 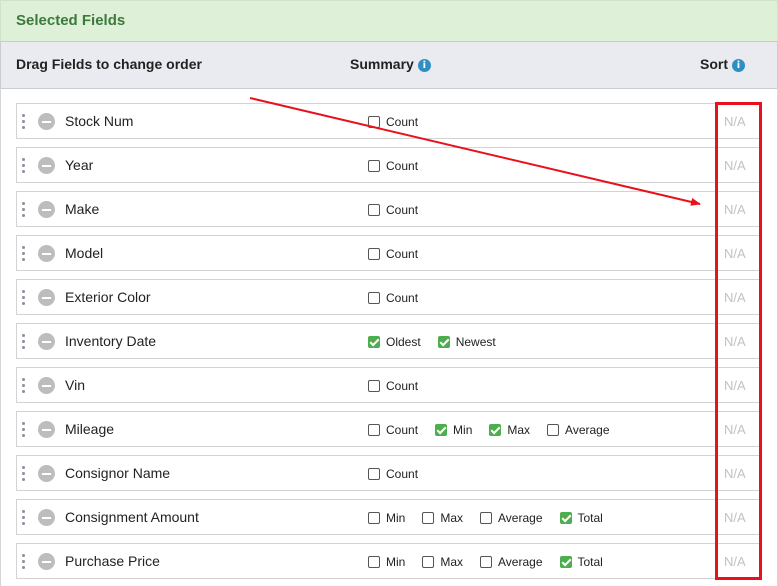 I want to click on field-row: Consignment Amount Min Max Average Total N/A, so click(x=389, y=517).